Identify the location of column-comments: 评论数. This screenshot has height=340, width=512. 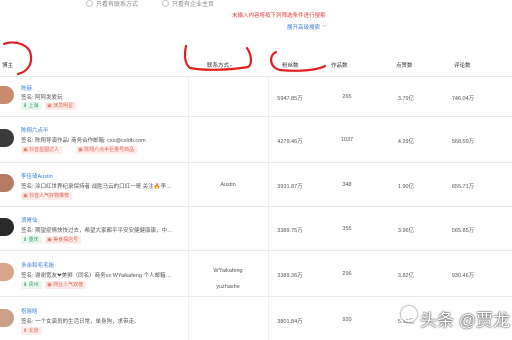
(462, 65).